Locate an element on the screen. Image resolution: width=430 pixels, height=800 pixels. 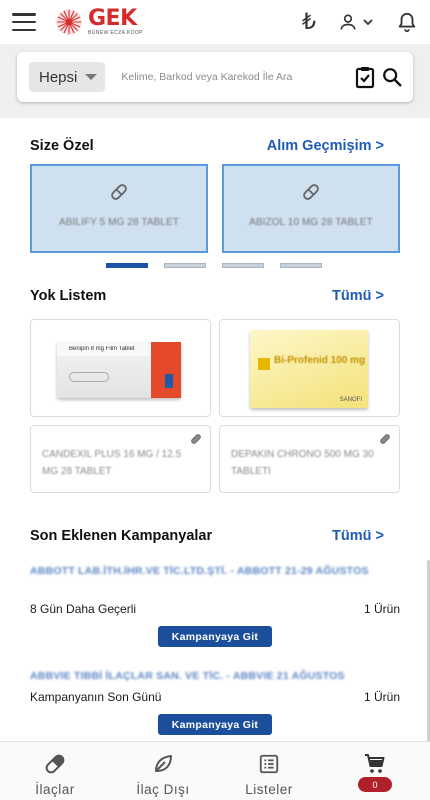
campaigns-section-header: Son Eklenen Kampanyalar Tümü > is located at coordinates (207, 536).